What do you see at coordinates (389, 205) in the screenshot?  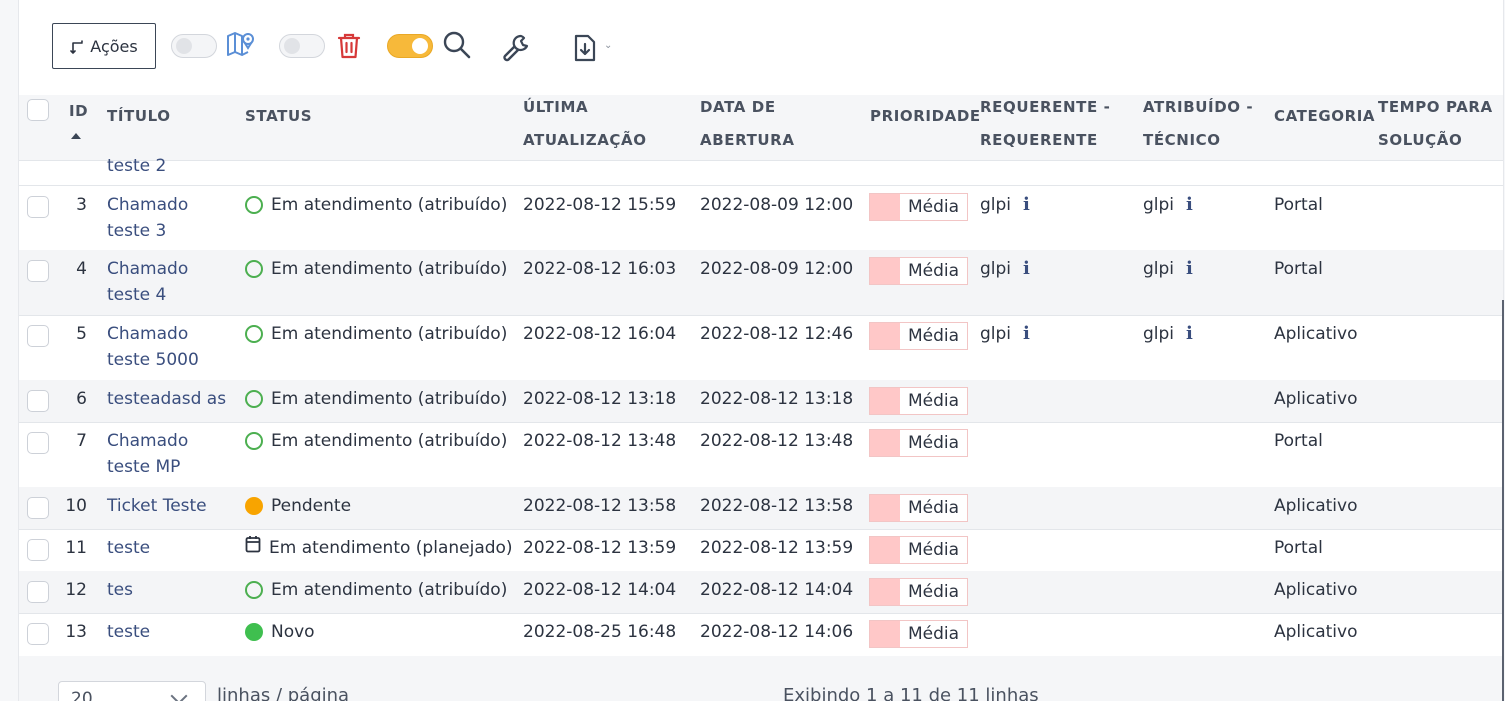 I see `status-label: Em atendimento (atribuído)` at bounding box center [389, 205].